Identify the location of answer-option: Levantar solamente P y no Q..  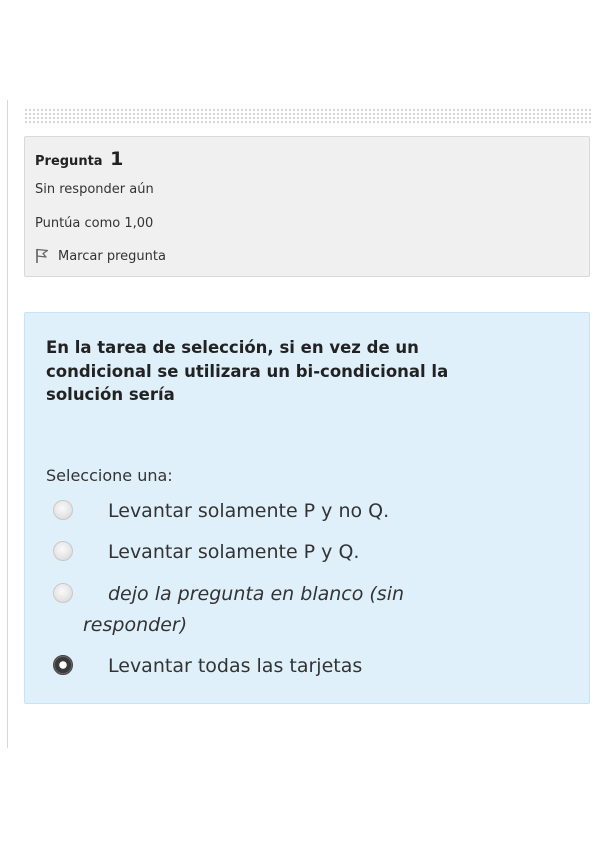
(221, 511).